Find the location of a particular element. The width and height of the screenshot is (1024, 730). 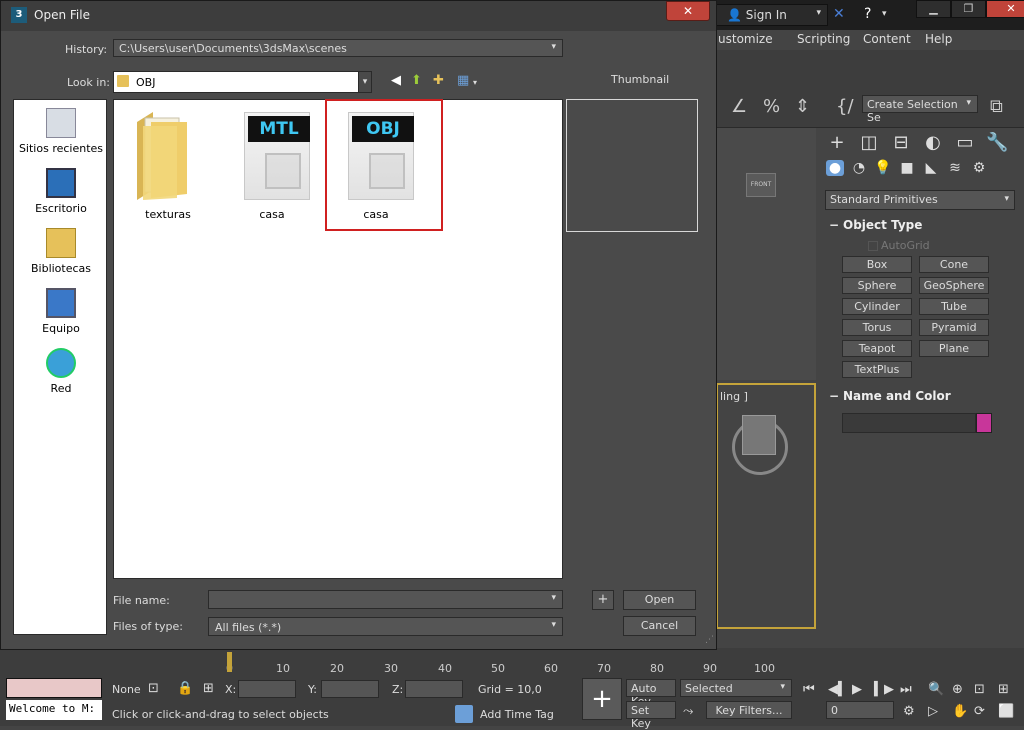

shapes-icon: ◔ is located at coordinates (859, 168).